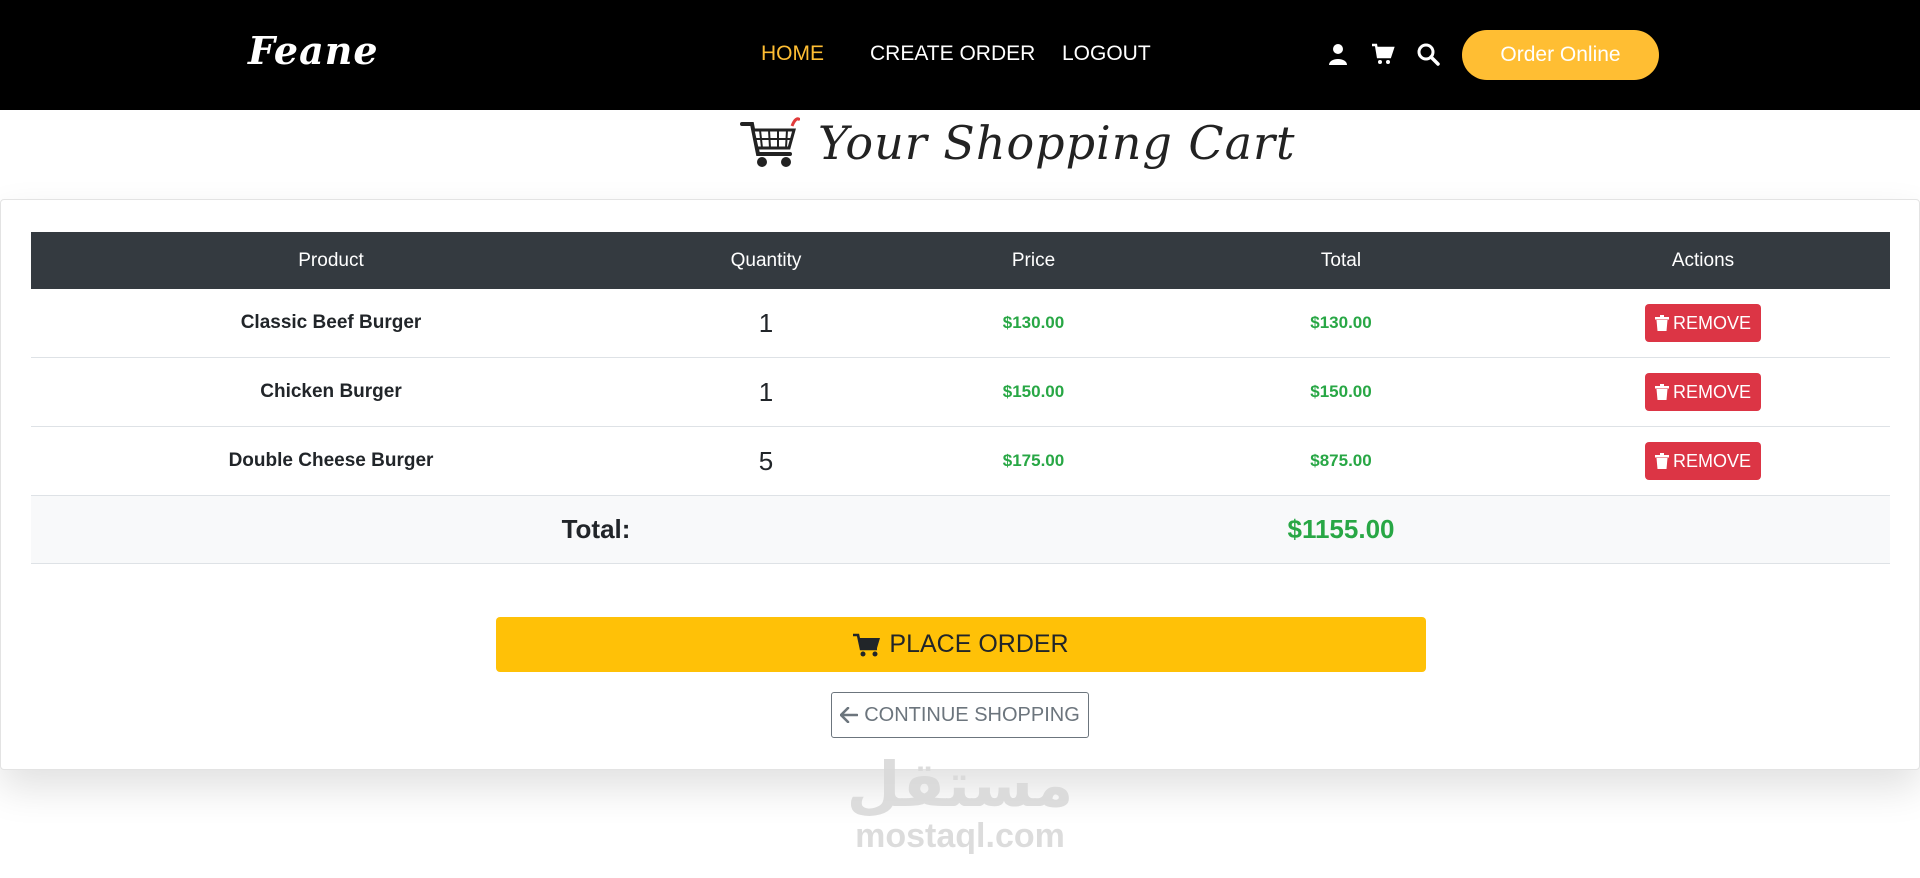 Image resolution: width=1920 pixels, height=878 pixels. What do you see at coordinates (1428, 54) in the screenshot?
I see `search-icon` at bounding box center [1428, 54].